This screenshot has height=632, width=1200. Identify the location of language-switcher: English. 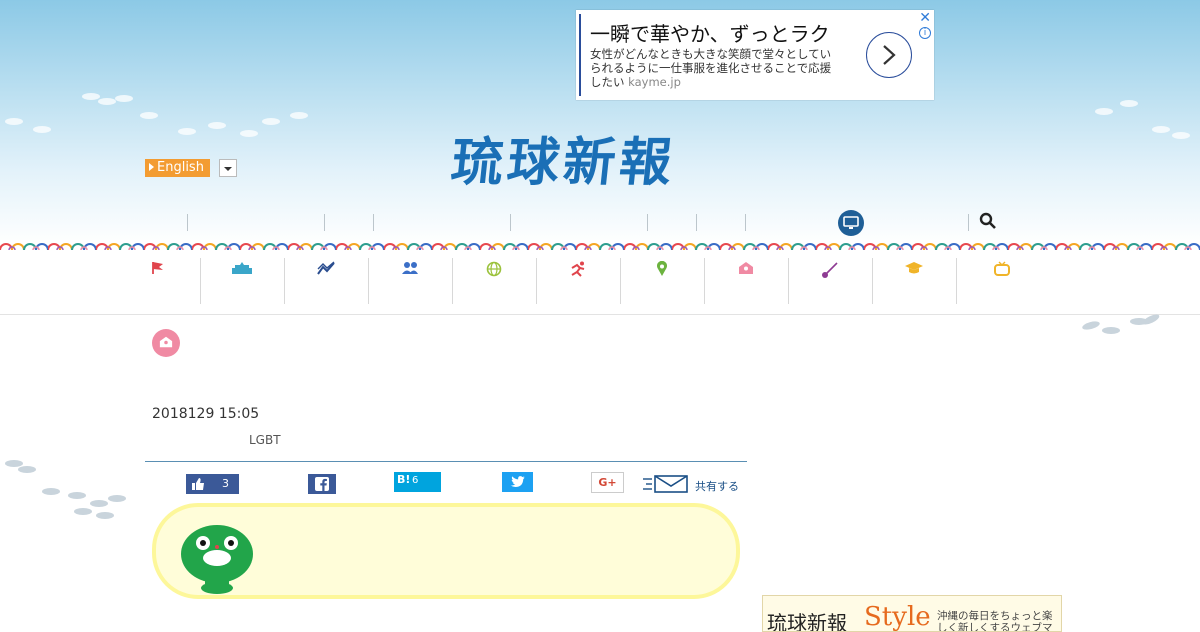
(191, 168).